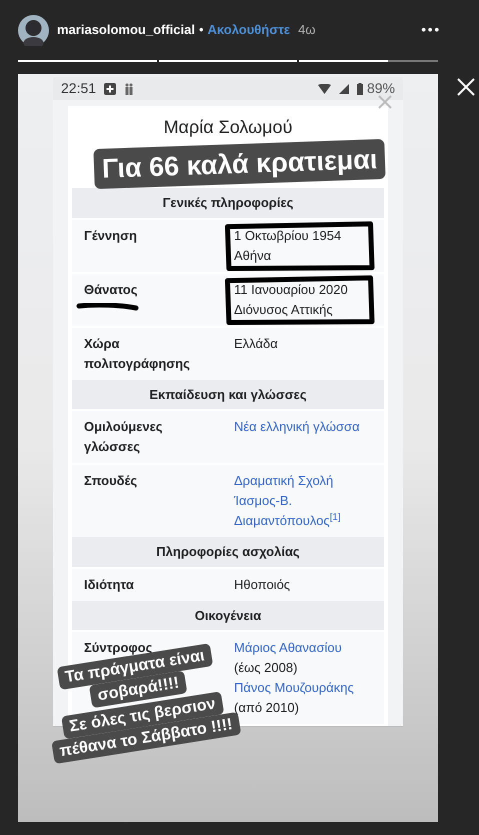 Image resolution: width=479 pixels, height=835 pixels. What do you see at coordinates (78, 88) in the screenshot?
I see `status-time: 22:51` at bounding box center [78, 88].